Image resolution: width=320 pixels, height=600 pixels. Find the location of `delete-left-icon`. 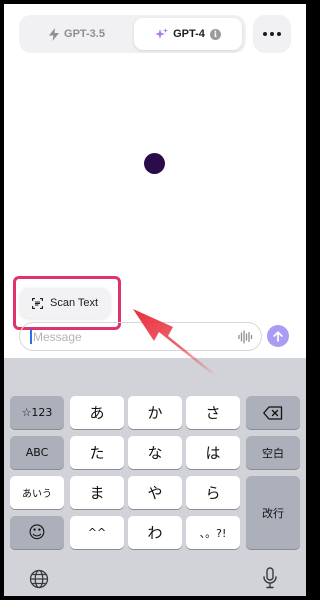

delete-left-icon is located at coordinates (273, 412).